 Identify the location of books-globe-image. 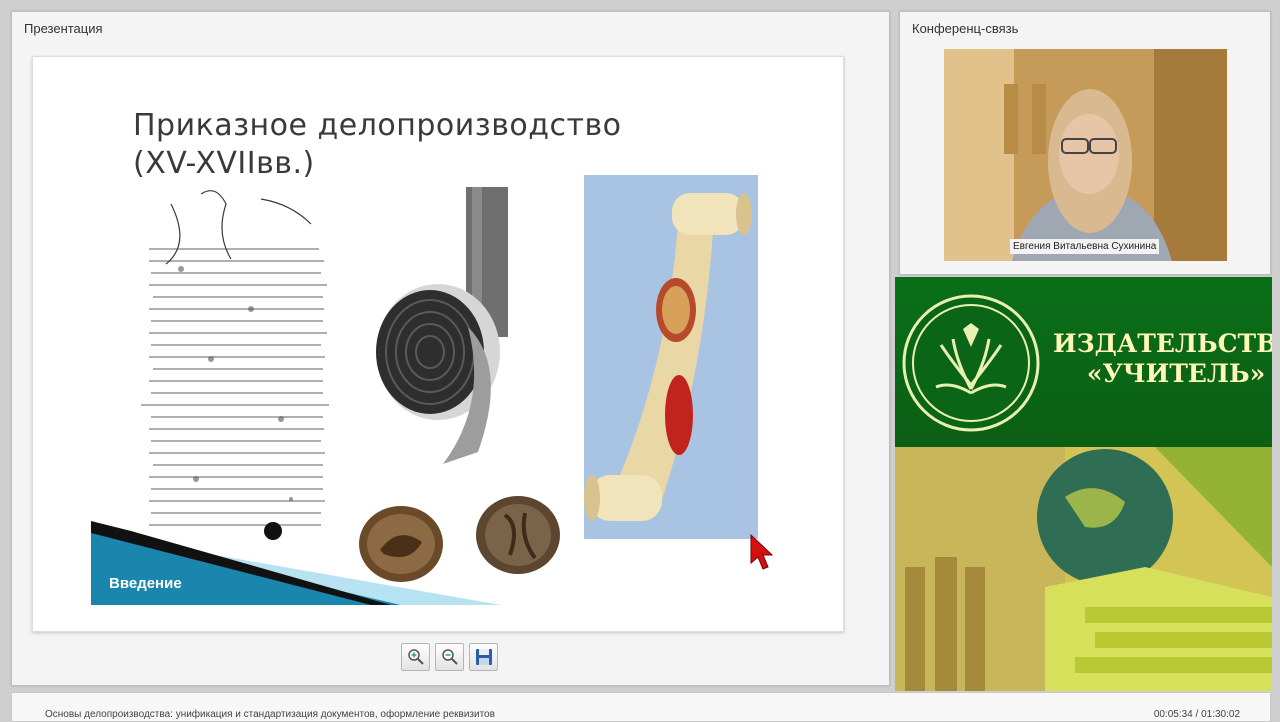
(1083, 569).